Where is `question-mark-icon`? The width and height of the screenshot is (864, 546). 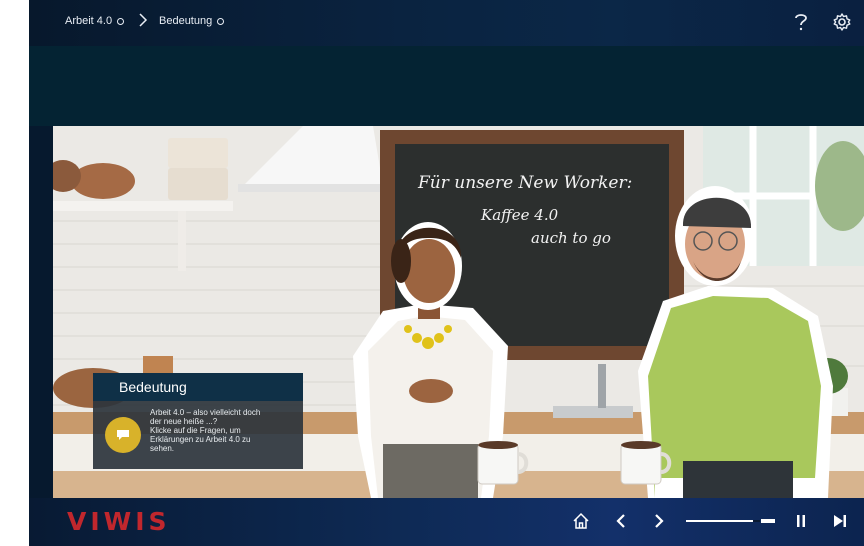
question-mark-icon is located at coordinates (801, 22).